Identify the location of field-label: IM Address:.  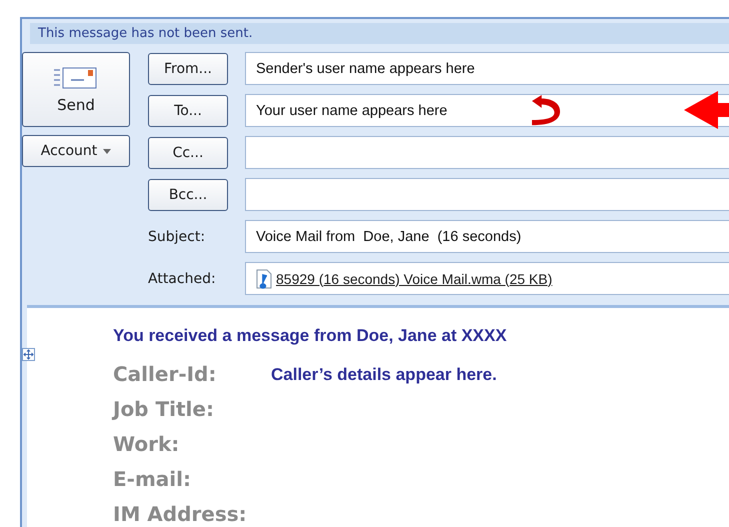
(180, 514).